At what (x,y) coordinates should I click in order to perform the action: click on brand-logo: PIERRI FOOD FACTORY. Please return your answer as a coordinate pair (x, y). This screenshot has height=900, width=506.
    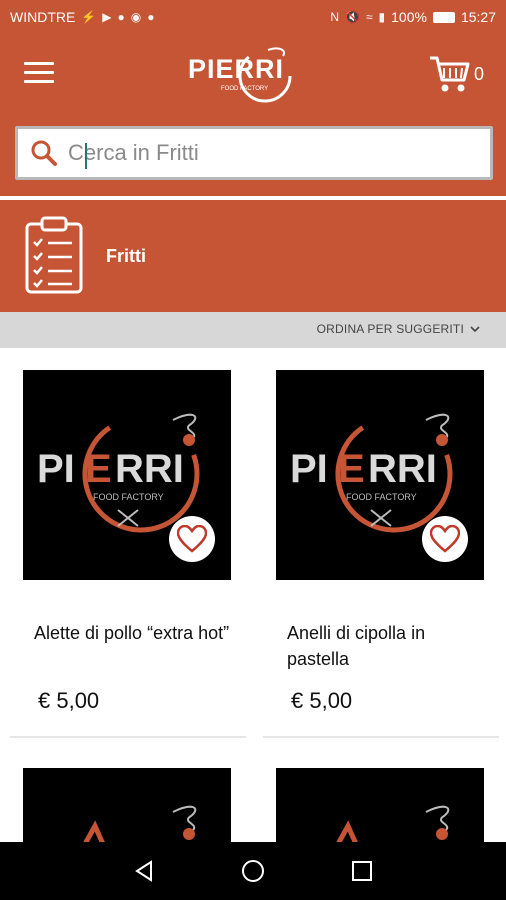
    Looking at the image, I should click on (243, 75).